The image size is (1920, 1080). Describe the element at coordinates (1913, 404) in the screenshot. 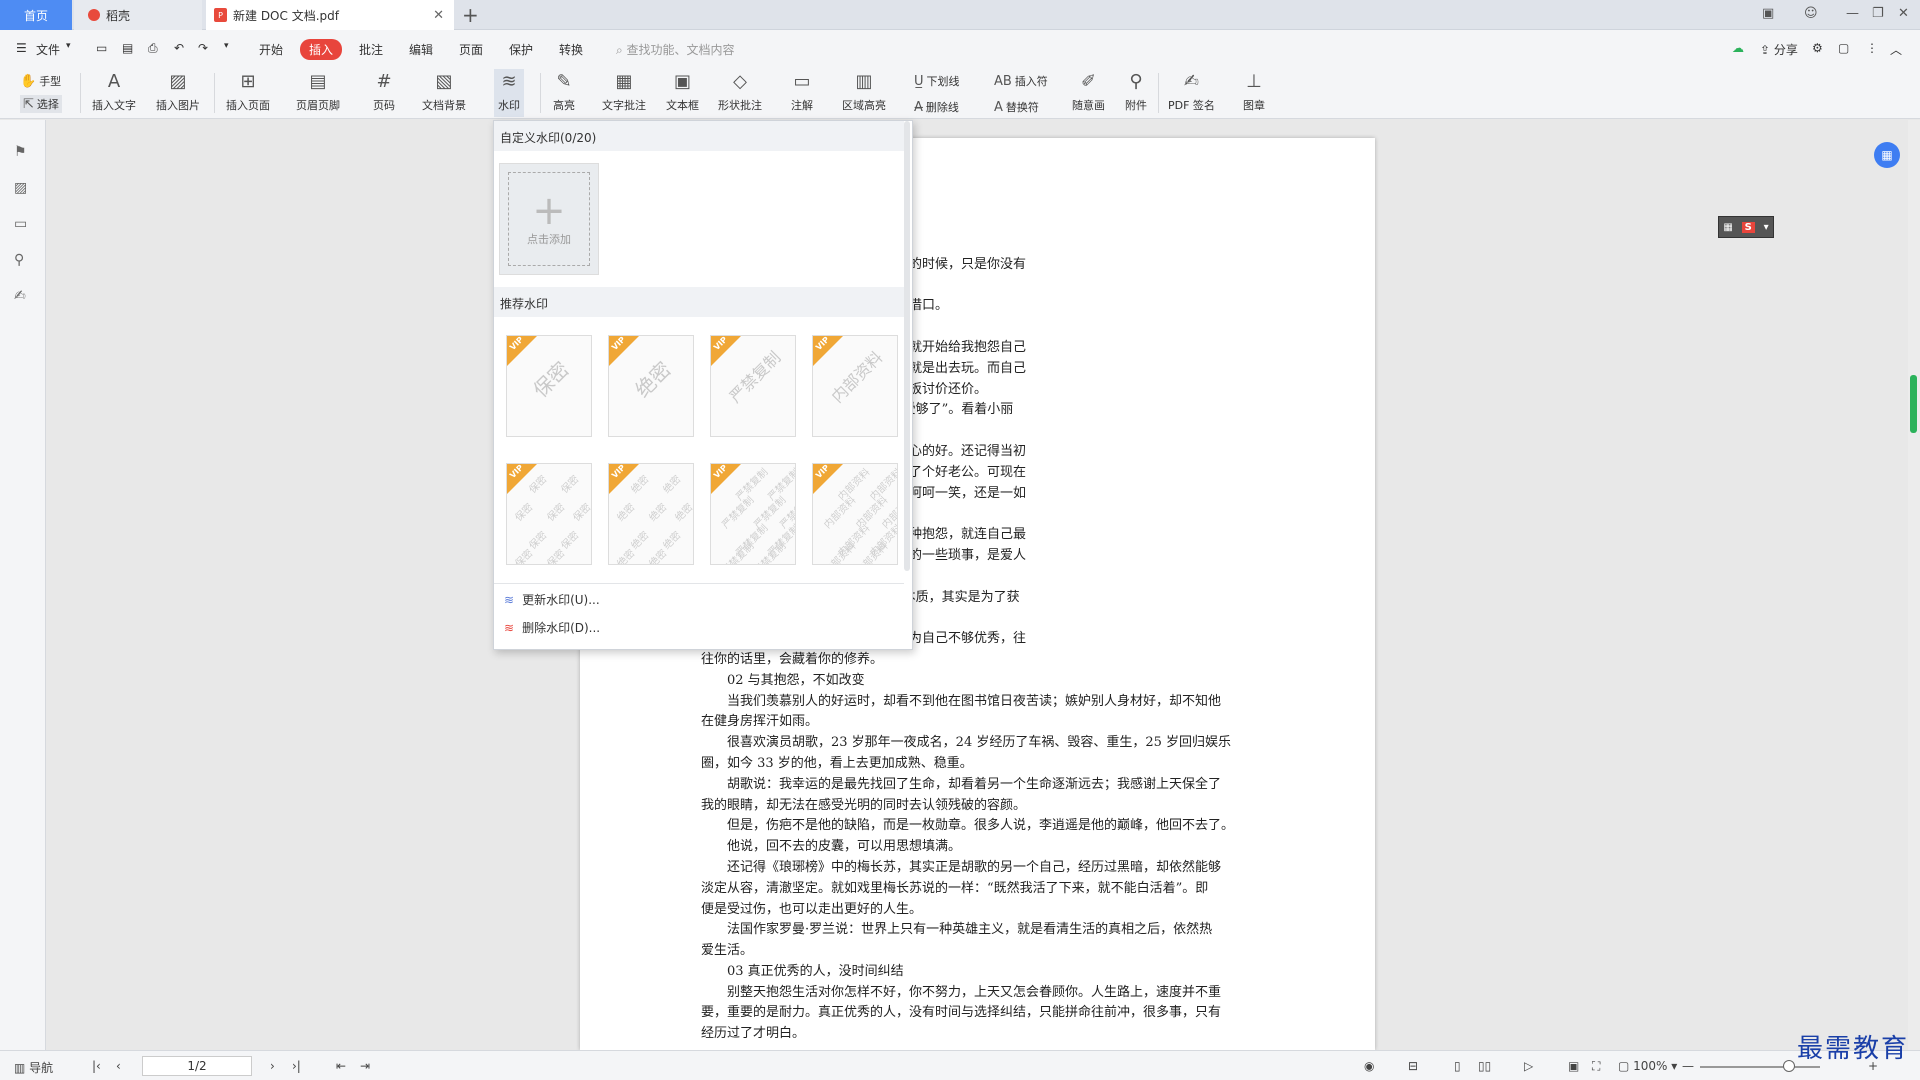

I see `scrollbar-thumb` at that location.